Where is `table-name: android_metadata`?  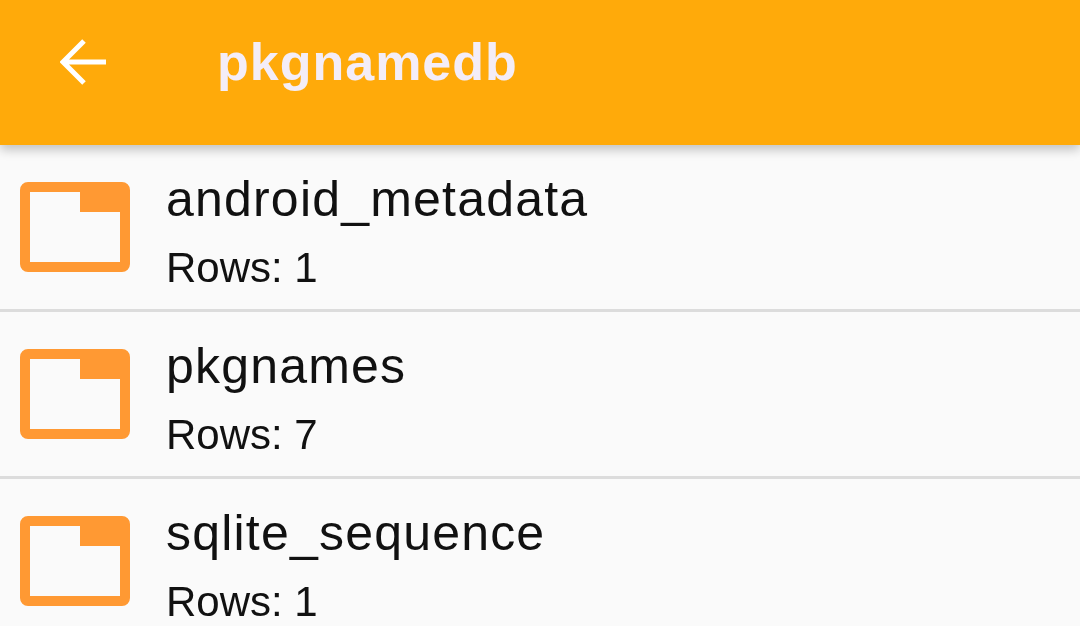 table-name: android_metadata is located at coordinates (377, 198).